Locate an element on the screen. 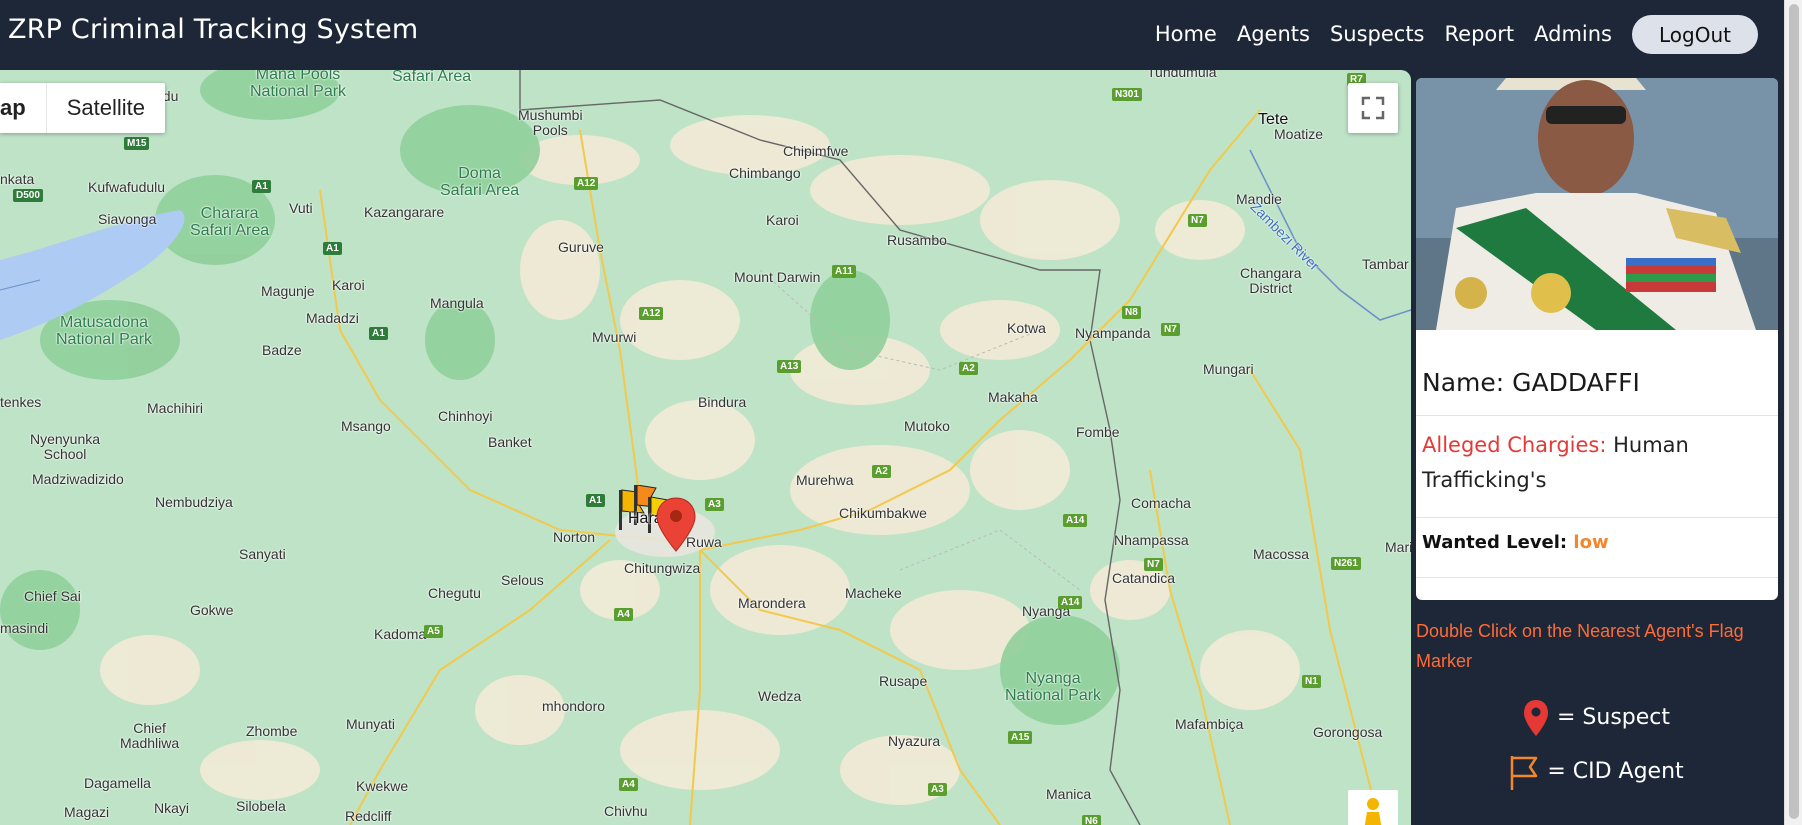 The width and height of the screenshot is (1802, 825). logout-button: LogOut is located at coordinates (1695, 34).